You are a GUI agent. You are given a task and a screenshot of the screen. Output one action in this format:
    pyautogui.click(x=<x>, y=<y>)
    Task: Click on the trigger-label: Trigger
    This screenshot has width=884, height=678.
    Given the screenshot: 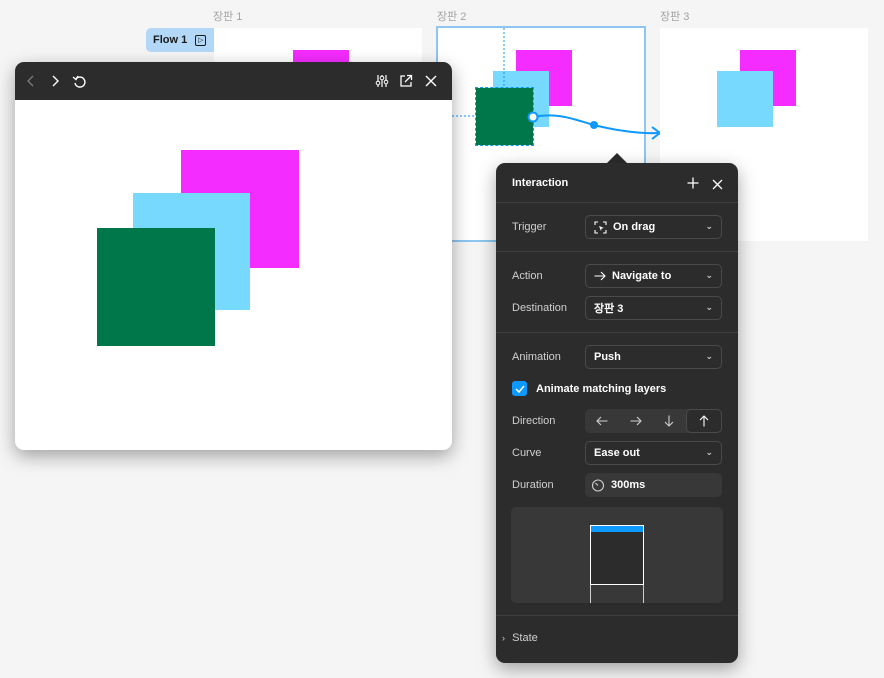 What is the action you would take?
    pyautogui.click(x=529, y=227)
    